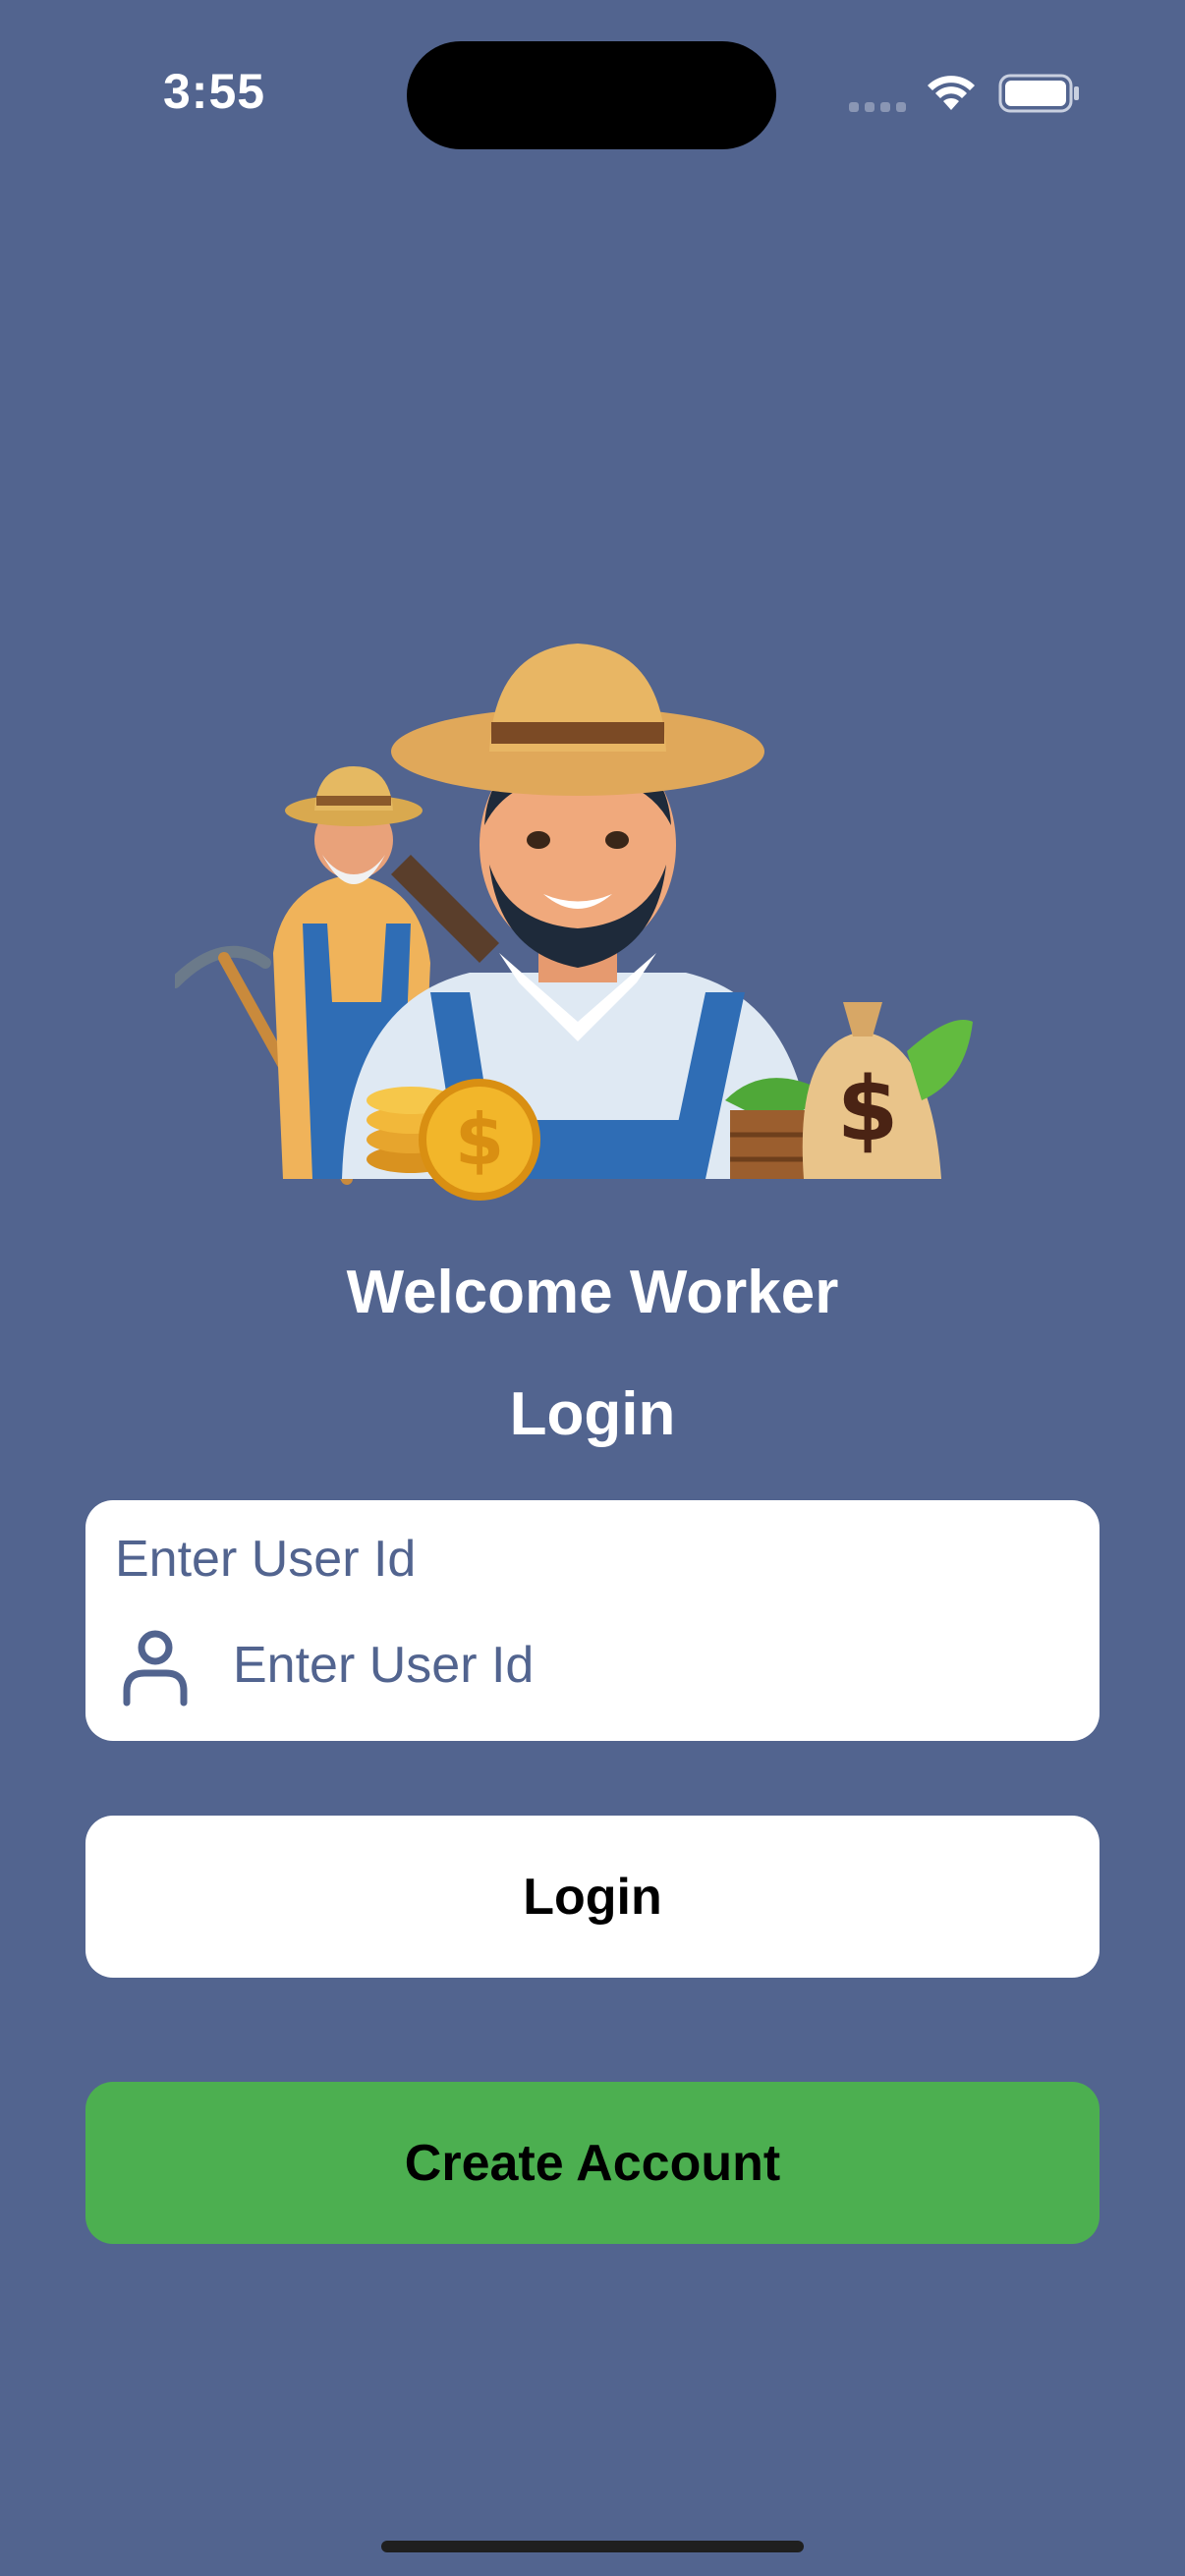  Describe the element at coordinates (592, 2163) in the screenshot. I see `create-account-button: Create Account` at that location.